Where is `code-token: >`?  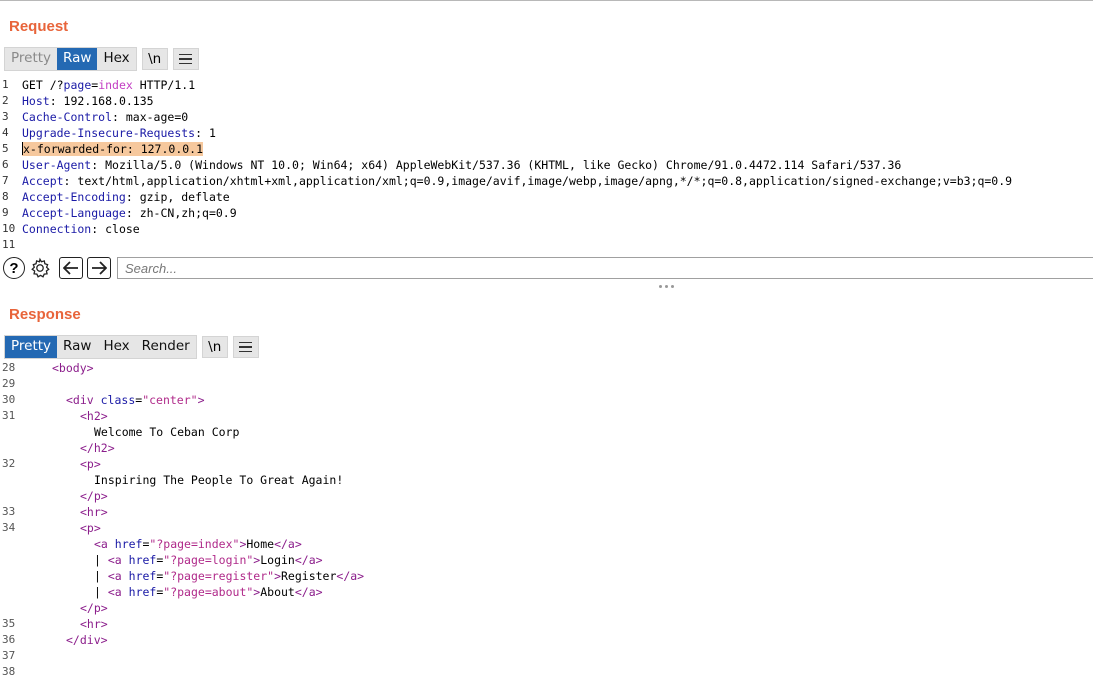 code-token: > is located at coordinates (201, 400).